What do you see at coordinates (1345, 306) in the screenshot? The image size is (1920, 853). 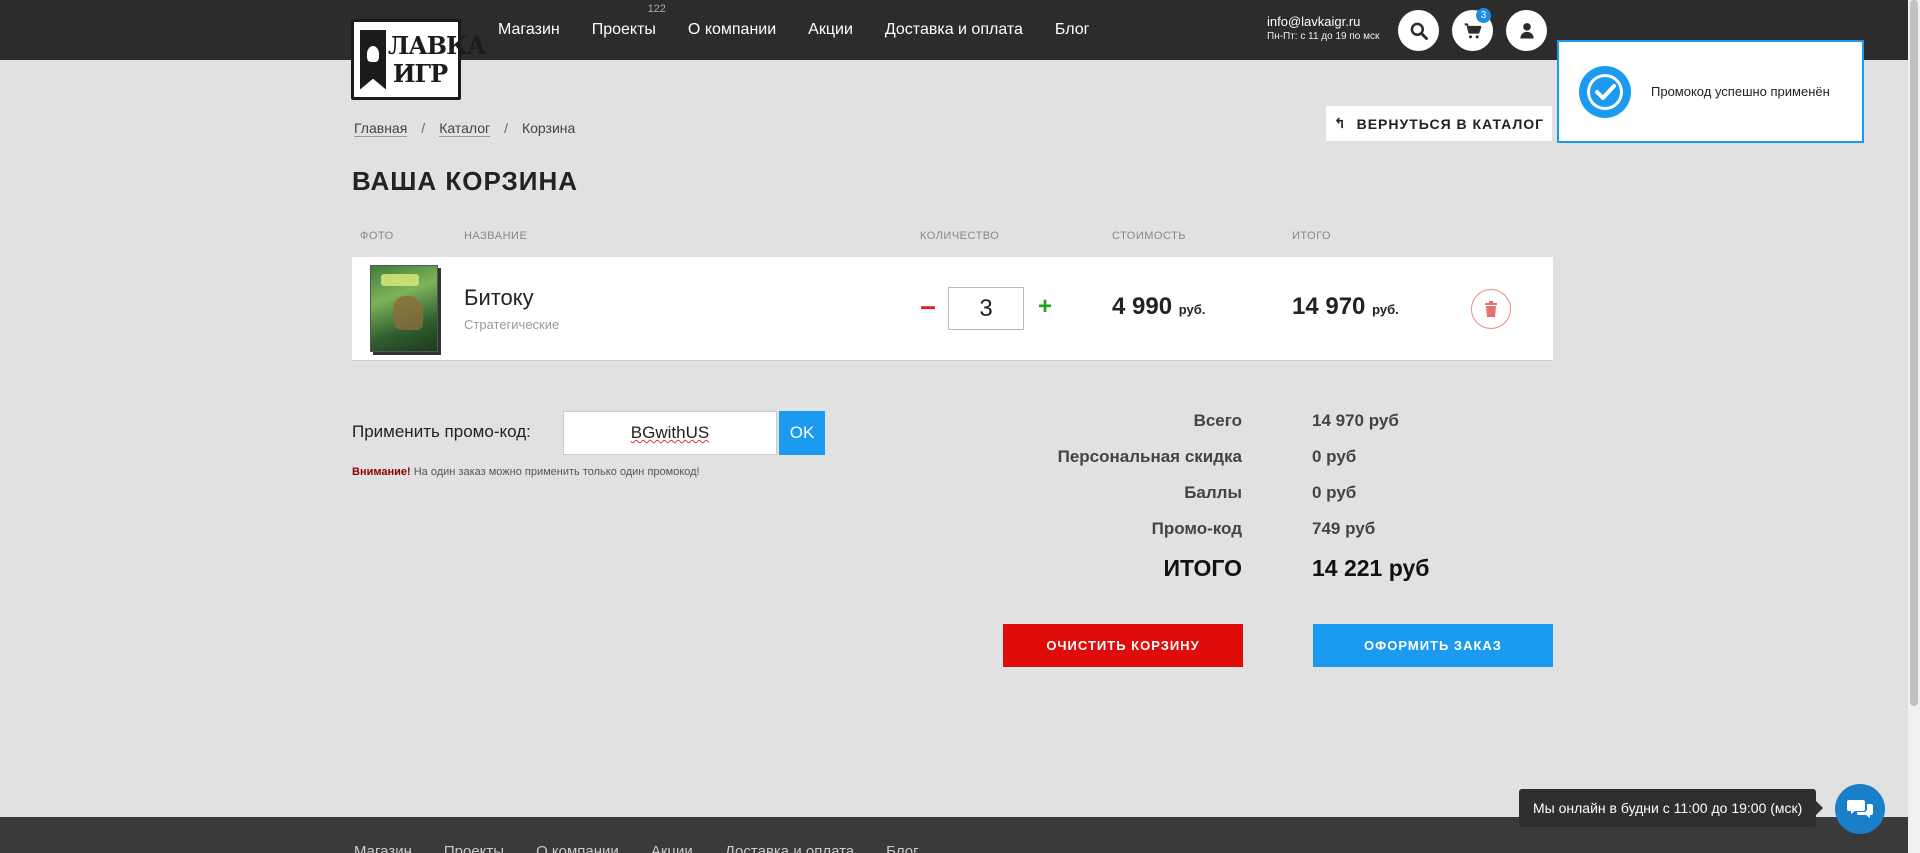 I see `line-total: 14 970 руб.` at bounding box center [1345, 306].